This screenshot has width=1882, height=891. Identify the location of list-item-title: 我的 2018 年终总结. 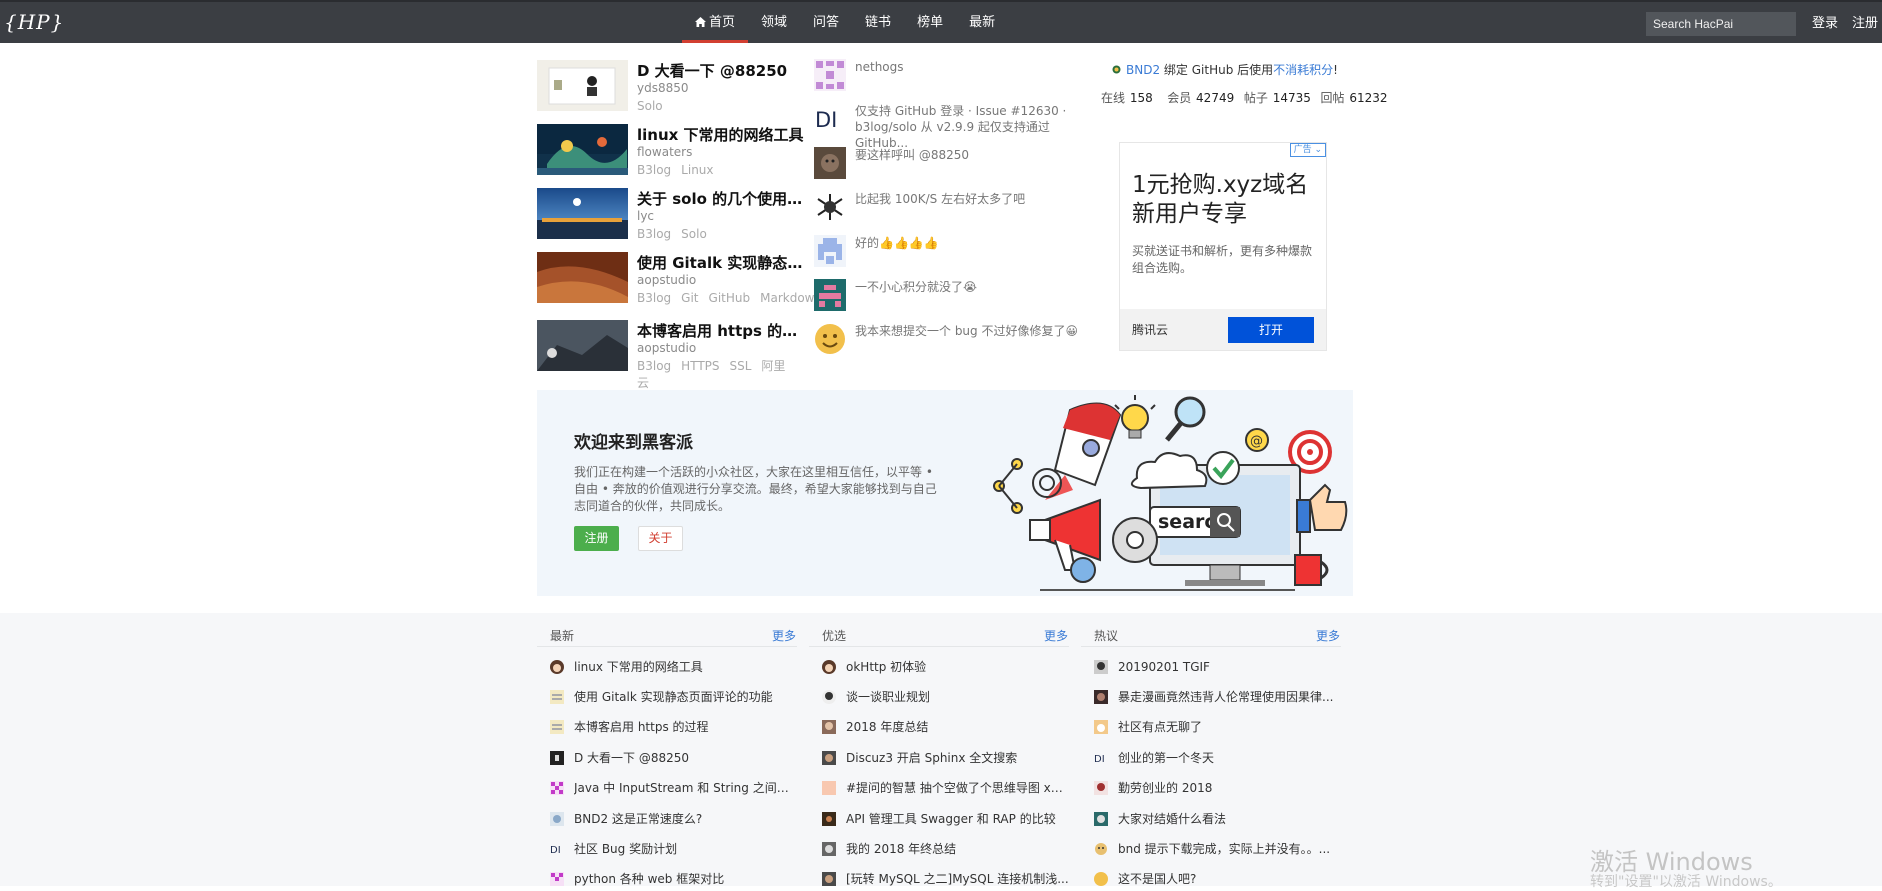
(958, 849).